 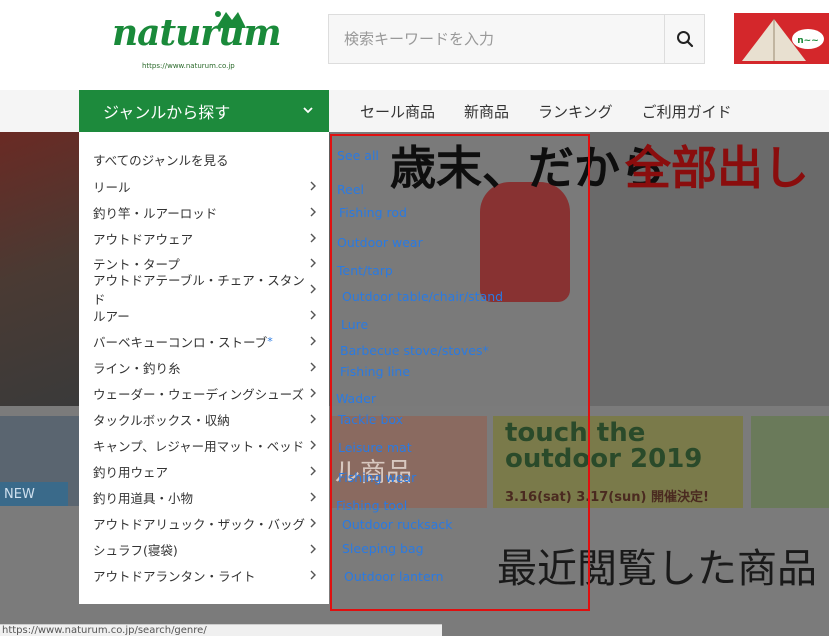 What do you see at coordinates (174, 576) in the screenshot?
I see `genre-item-label: アウトドアランタン・ライト` at bounding box center [174, 576].